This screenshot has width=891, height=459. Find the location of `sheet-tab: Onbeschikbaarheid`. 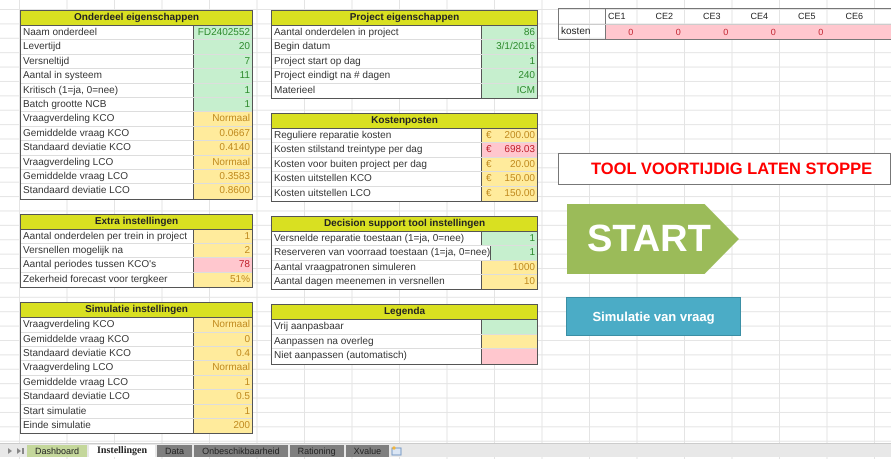

sheet-tab: Onbeschikbaarheid is located at coordinates (241, 450).